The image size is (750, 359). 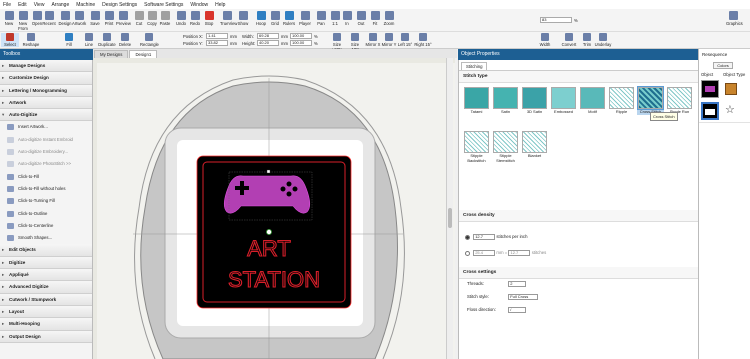 What do you see at coordinates (305, 18) in the screenshot?
I see `player-button: Player` at bounding box center [305, 18].